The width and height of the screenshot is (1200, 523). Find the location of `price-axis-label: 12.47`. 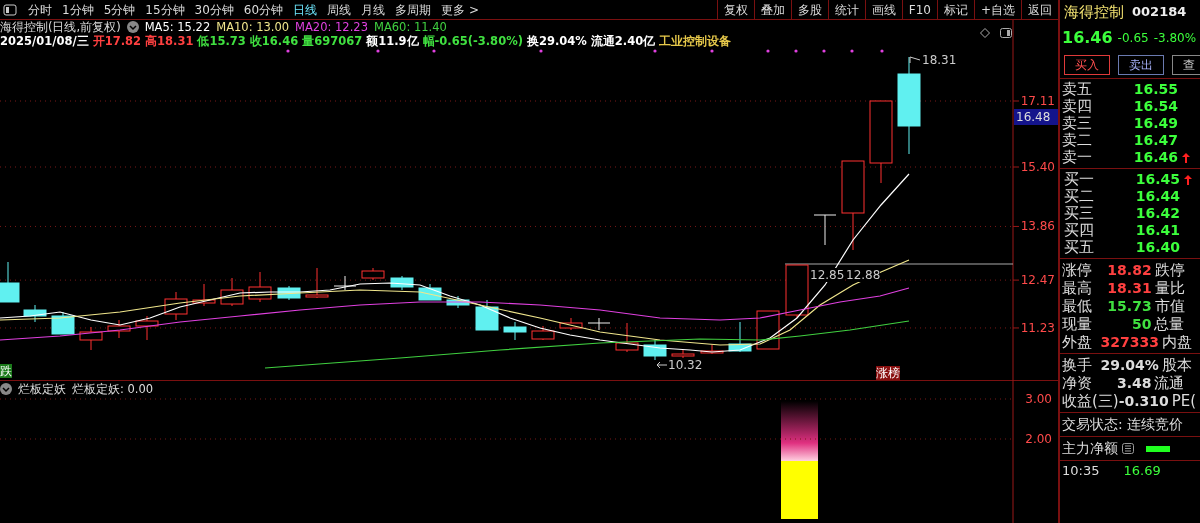

price-axis-label: 12.47 is located at coordinates (1037, 280).